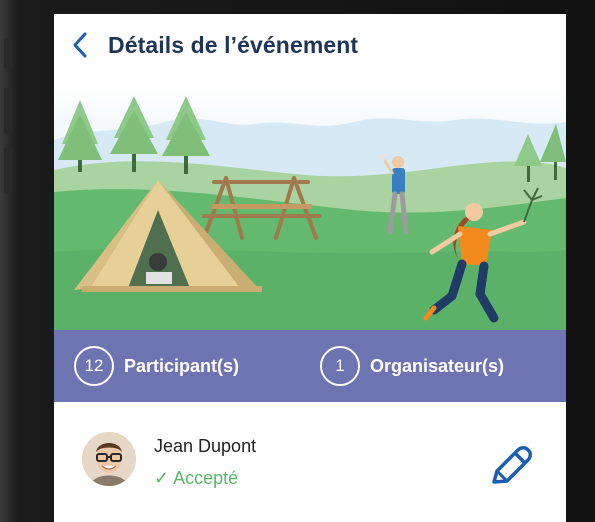 This screenshot has width=595, height=522. I want to click on organizers-count: 1, so click(340, 366).